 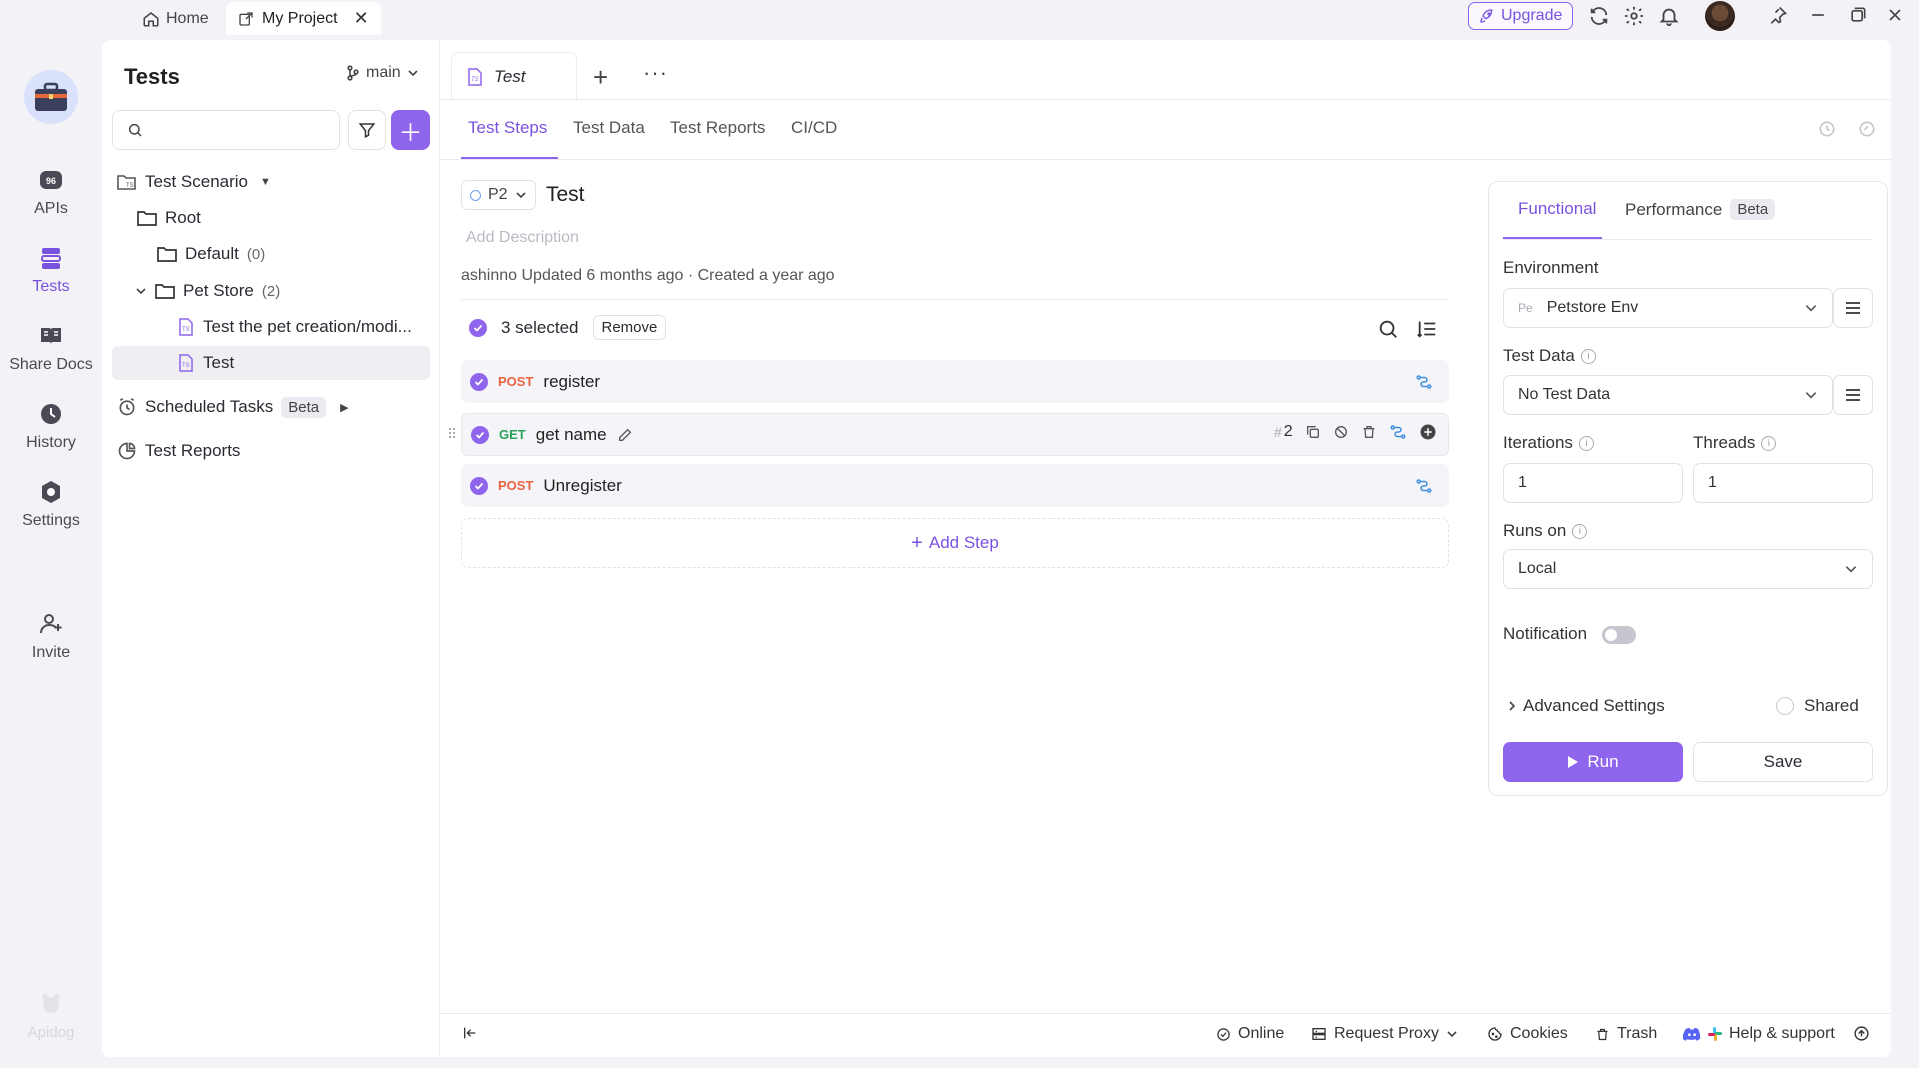 I want to click on user-avatar, so click(x=1720, y=16).